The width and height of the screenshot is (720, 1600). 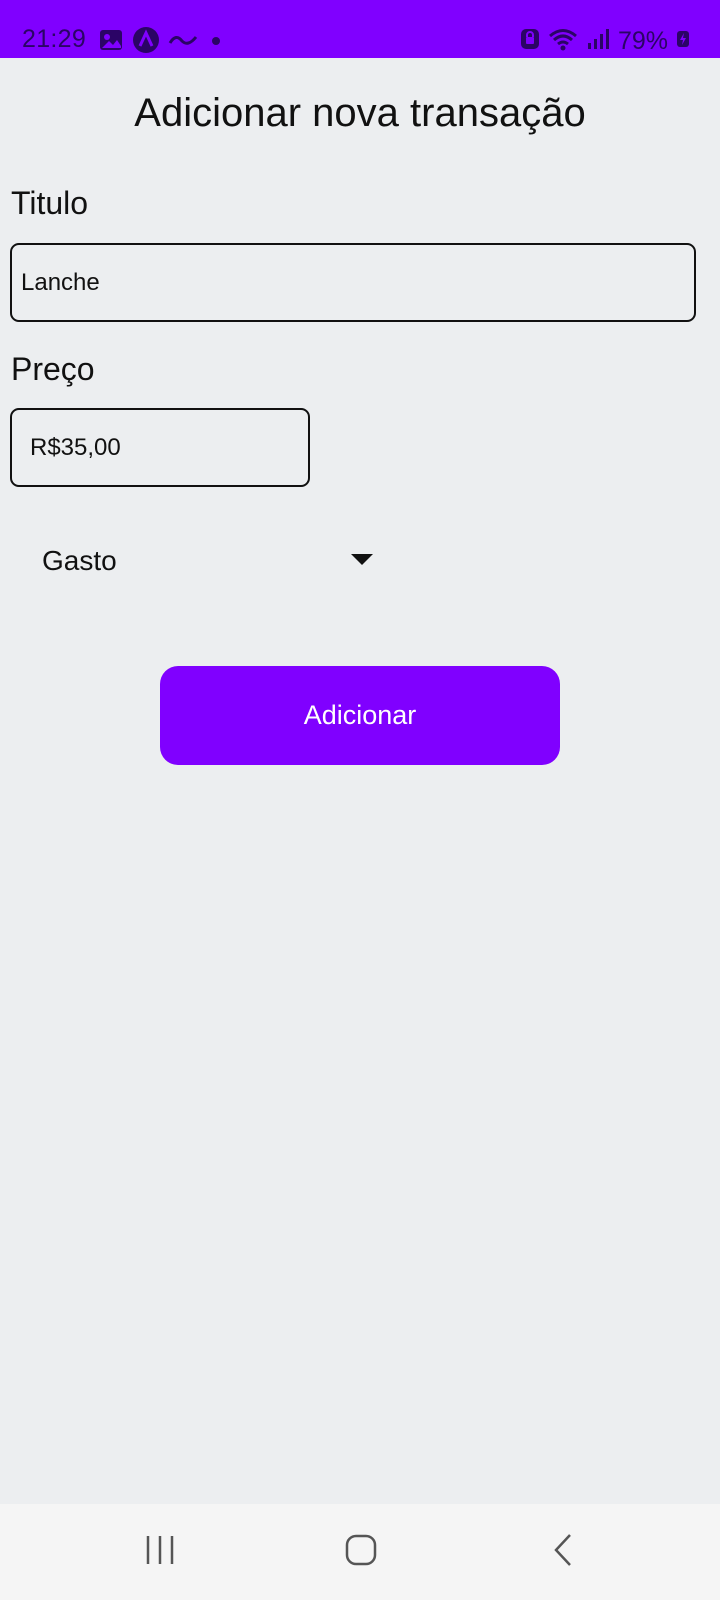 I want to click on system-nav-bar, so click(x=360, y=1552).